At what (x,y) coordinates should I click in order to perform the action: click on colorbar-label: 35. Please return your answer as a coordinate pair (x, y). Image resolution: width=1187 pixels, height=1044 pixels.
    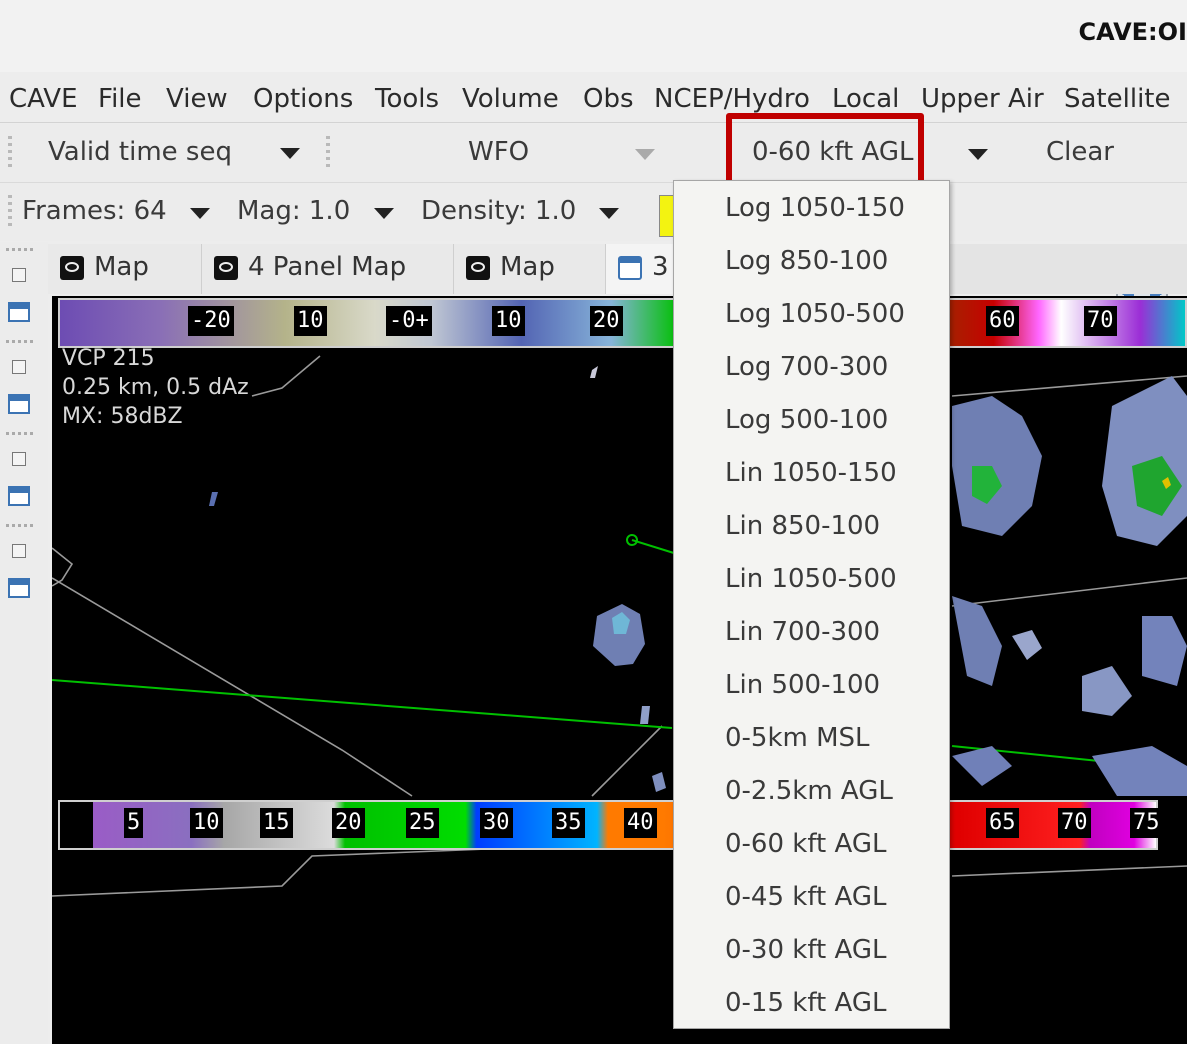
    Looking at the image, I should click on (568, 823).